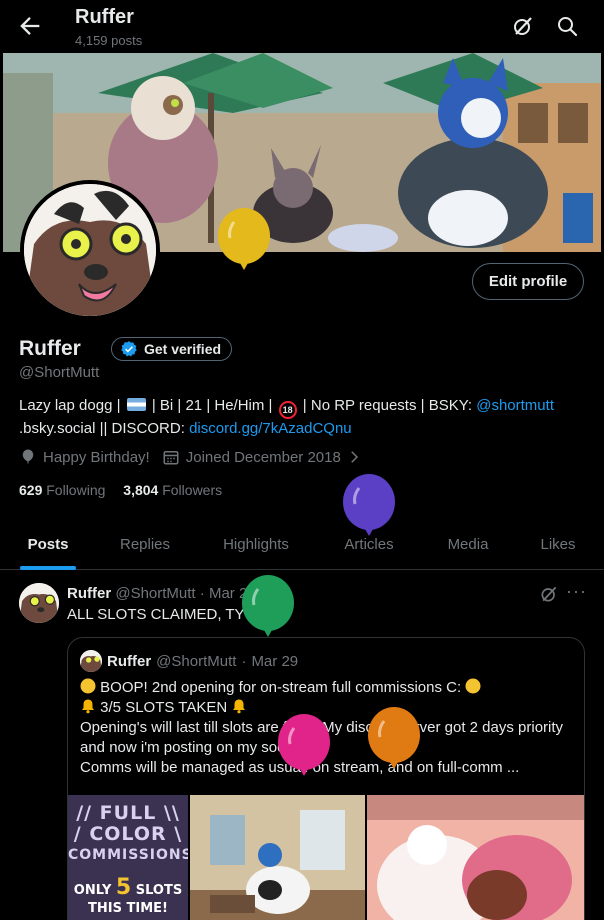 This screenshot has width=604, height=920. Describe the element at coordinates (164, 707) in the screenshot. I see `quoted-line-2-text: 3/5 SLOTS TAKEN` at that location.